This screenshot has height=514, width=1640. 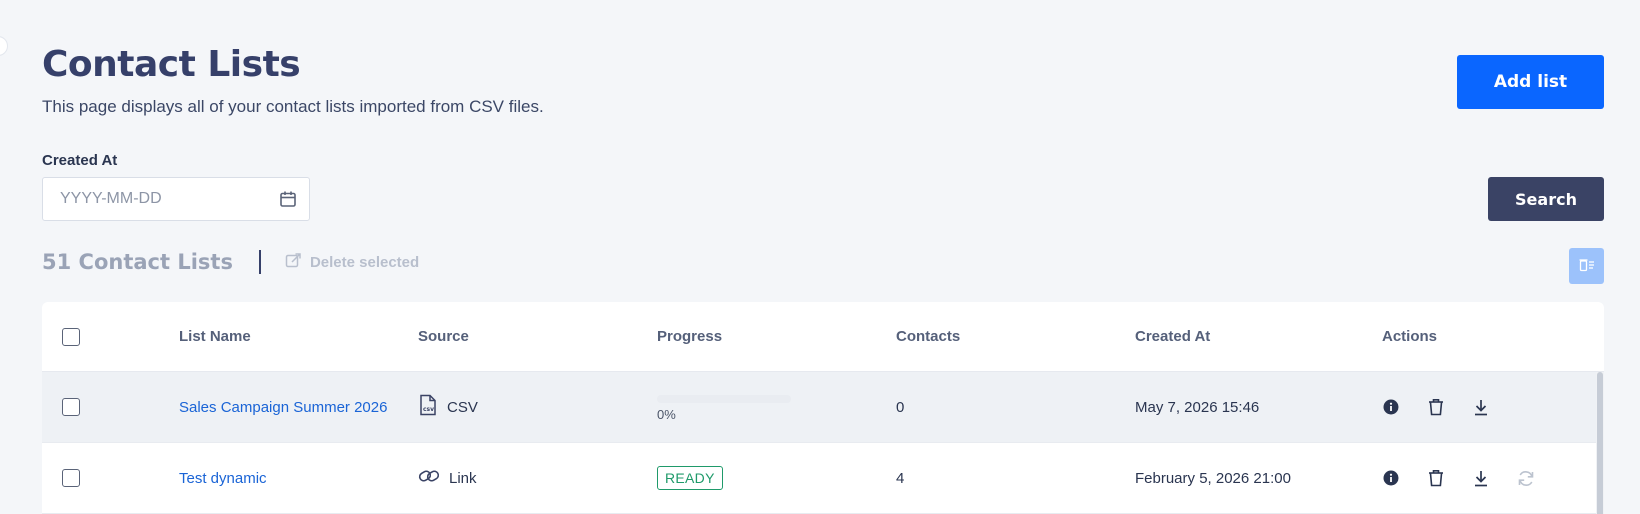 I want to click on delete-selected-button: Delete selected, so click(x=352, y=262).